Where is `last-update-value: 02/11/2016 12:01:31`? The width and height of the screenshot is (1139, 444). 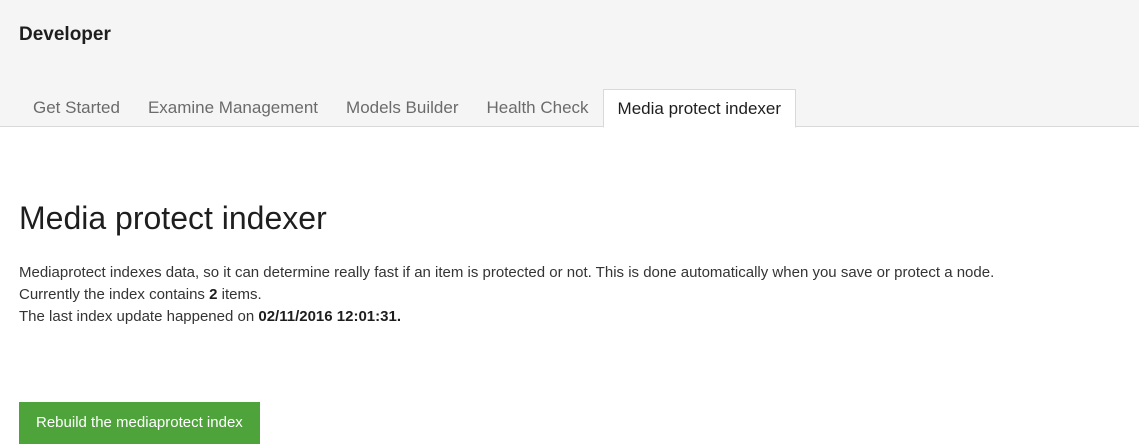
last-update-value: 02/11/2016 12:01:31 is located at coordinates (327, 316).